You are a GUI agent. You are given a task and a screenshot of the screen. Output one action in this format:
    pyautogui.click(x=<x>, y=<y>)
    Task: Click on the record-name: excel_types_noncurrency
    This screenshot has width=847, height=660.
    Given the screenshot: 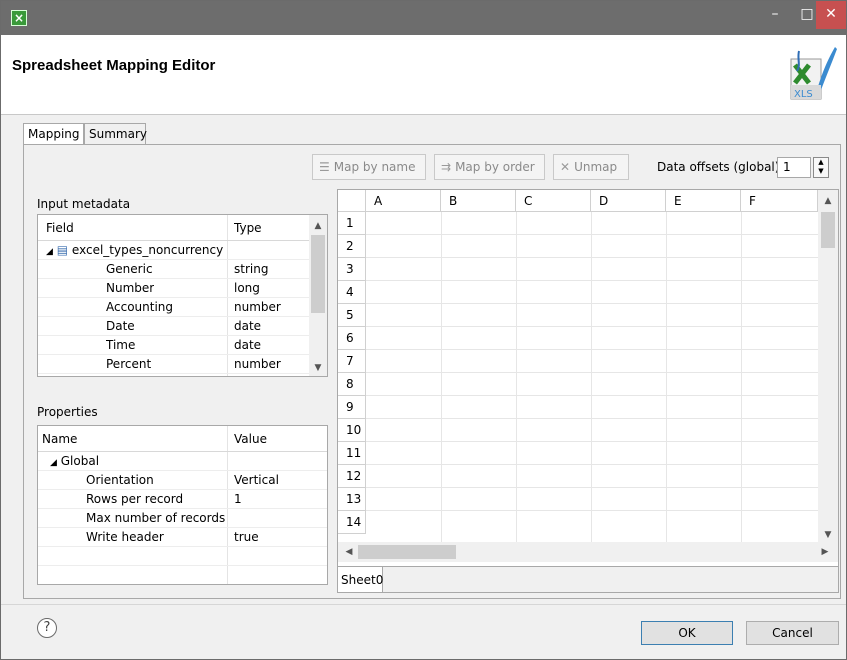 What is the action you would take?
    pyautogui.click(x=147, y=250)
    